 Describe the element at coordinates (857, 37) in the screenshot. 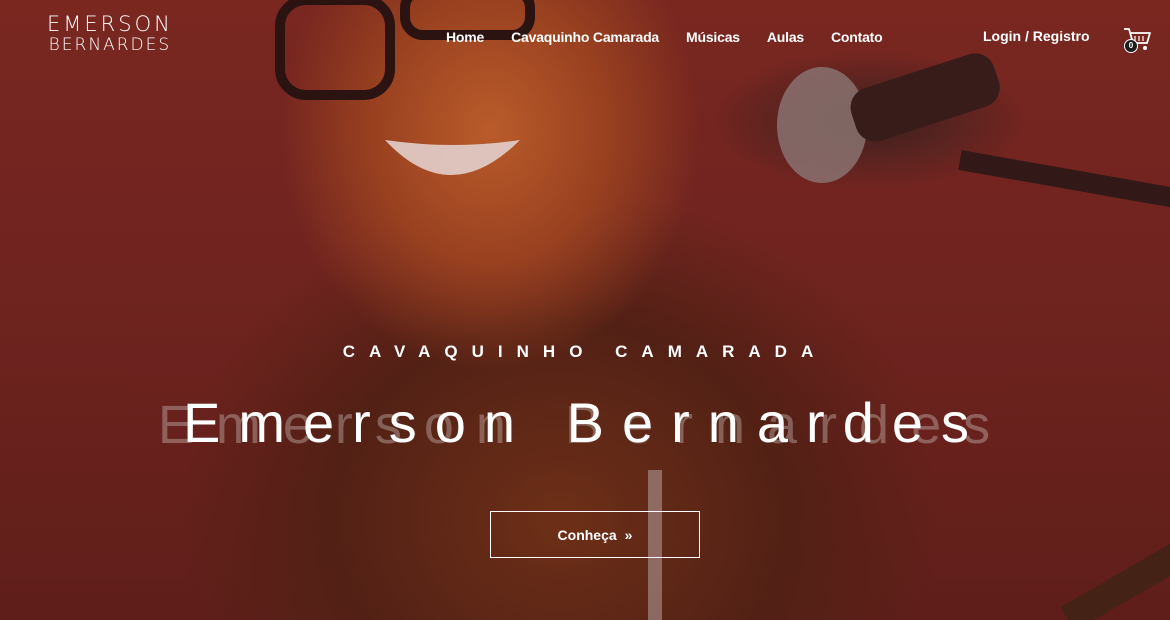

I see `nav-item-contato: Contato` at that location.